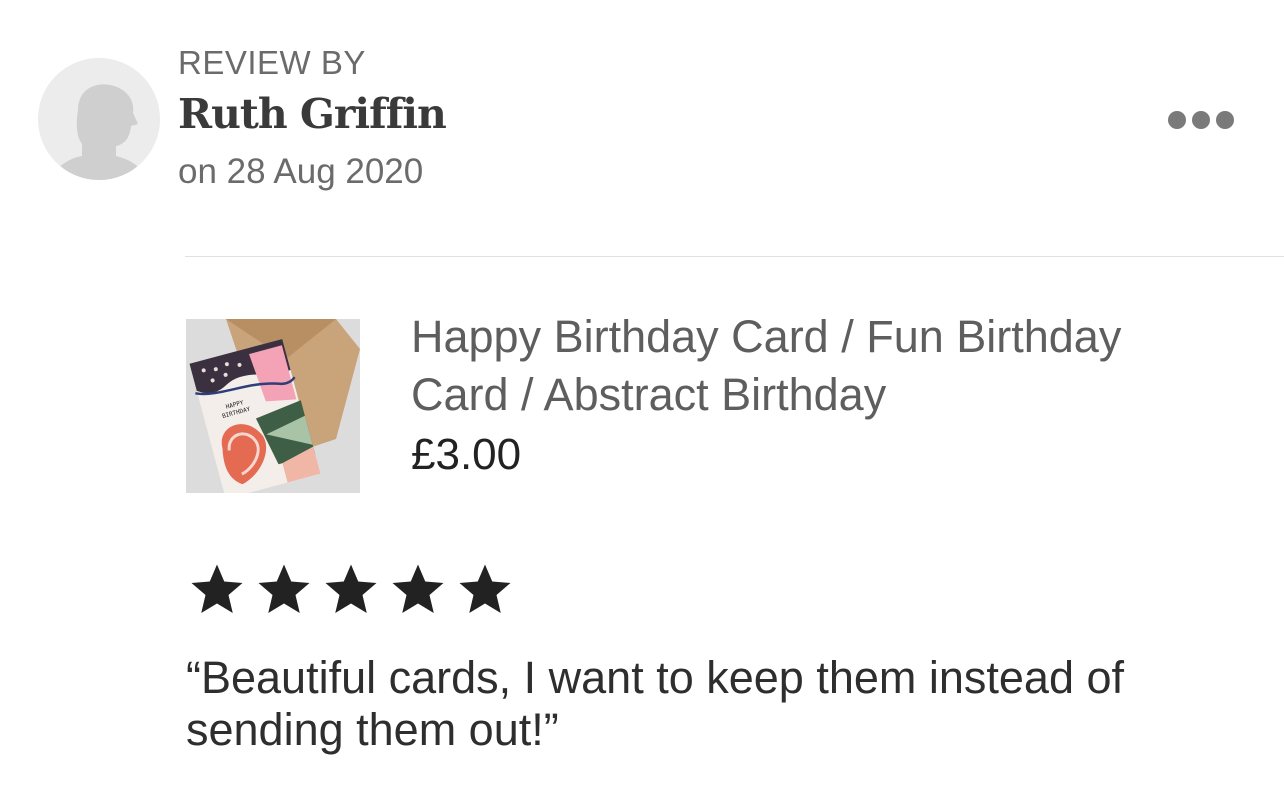  What do you see at coordinates (301, 171) in the screenshot?
I see `review-date: on 28 Aug 2020` at bounding box center [301, 171].